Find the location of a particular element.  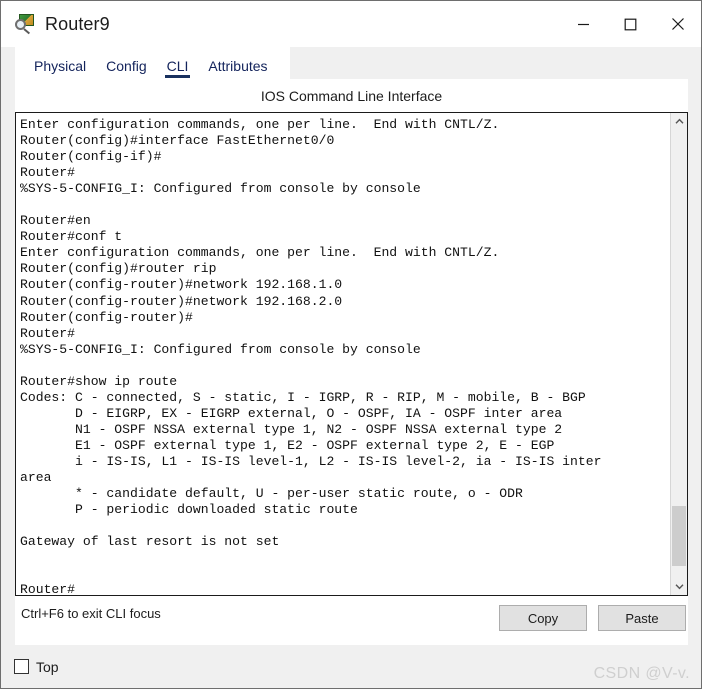

tab-strip: Physical Config CLI Attributes is located at coordinates (152, 63).